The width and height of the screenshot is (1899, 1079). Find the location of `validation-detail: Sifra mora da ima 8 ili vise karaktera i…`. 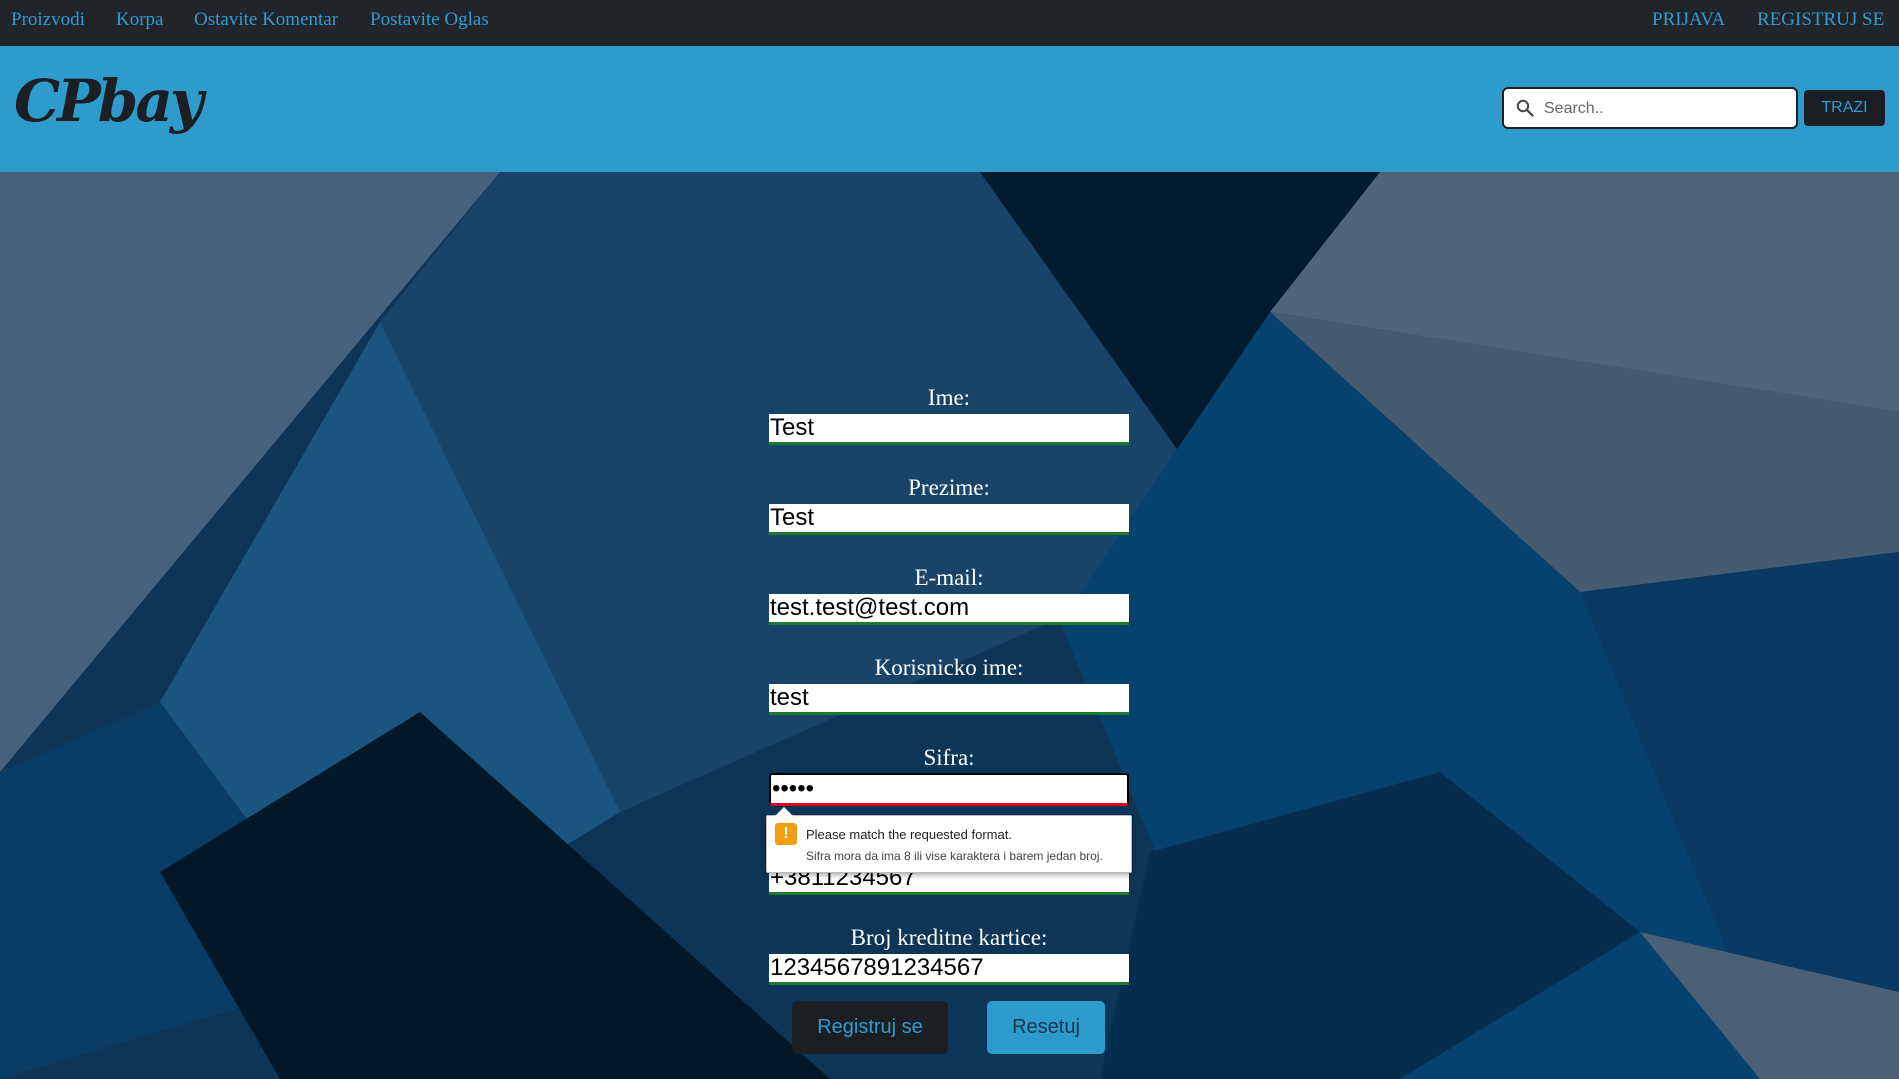

validation-detail: Sifra mora da ima 8 ili vise karaktera i… is located at coordinates (954, 856).